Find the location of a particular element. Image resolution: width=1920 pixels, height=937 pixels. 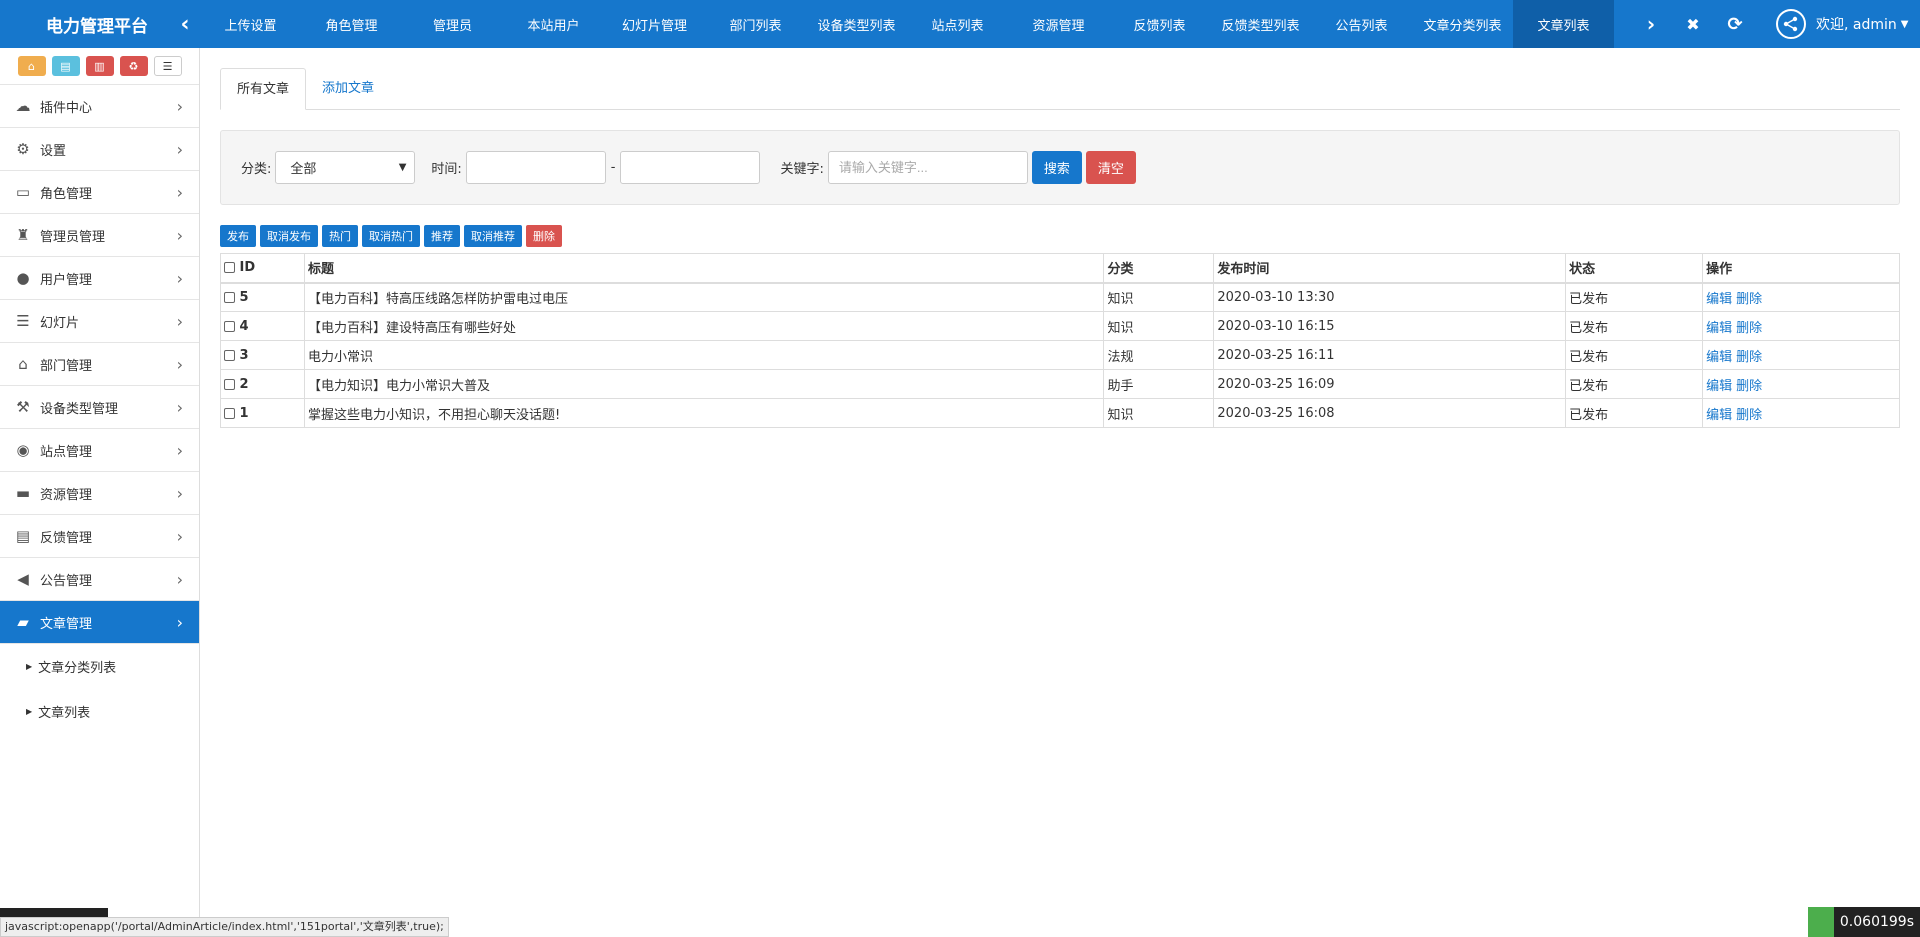

cell-time: 2020-03-25 16:08 is located at coordinates (1390, 413).